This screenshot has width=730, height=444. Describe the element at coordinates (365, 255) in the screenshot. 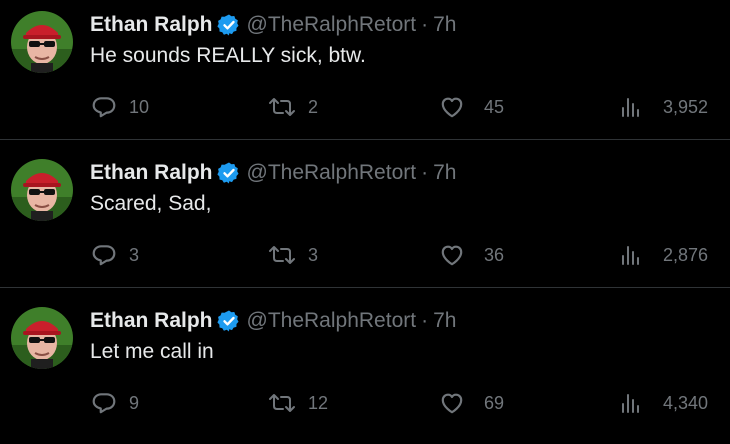

I see `tweet-actions: 3 3 36 2,876` at that location.